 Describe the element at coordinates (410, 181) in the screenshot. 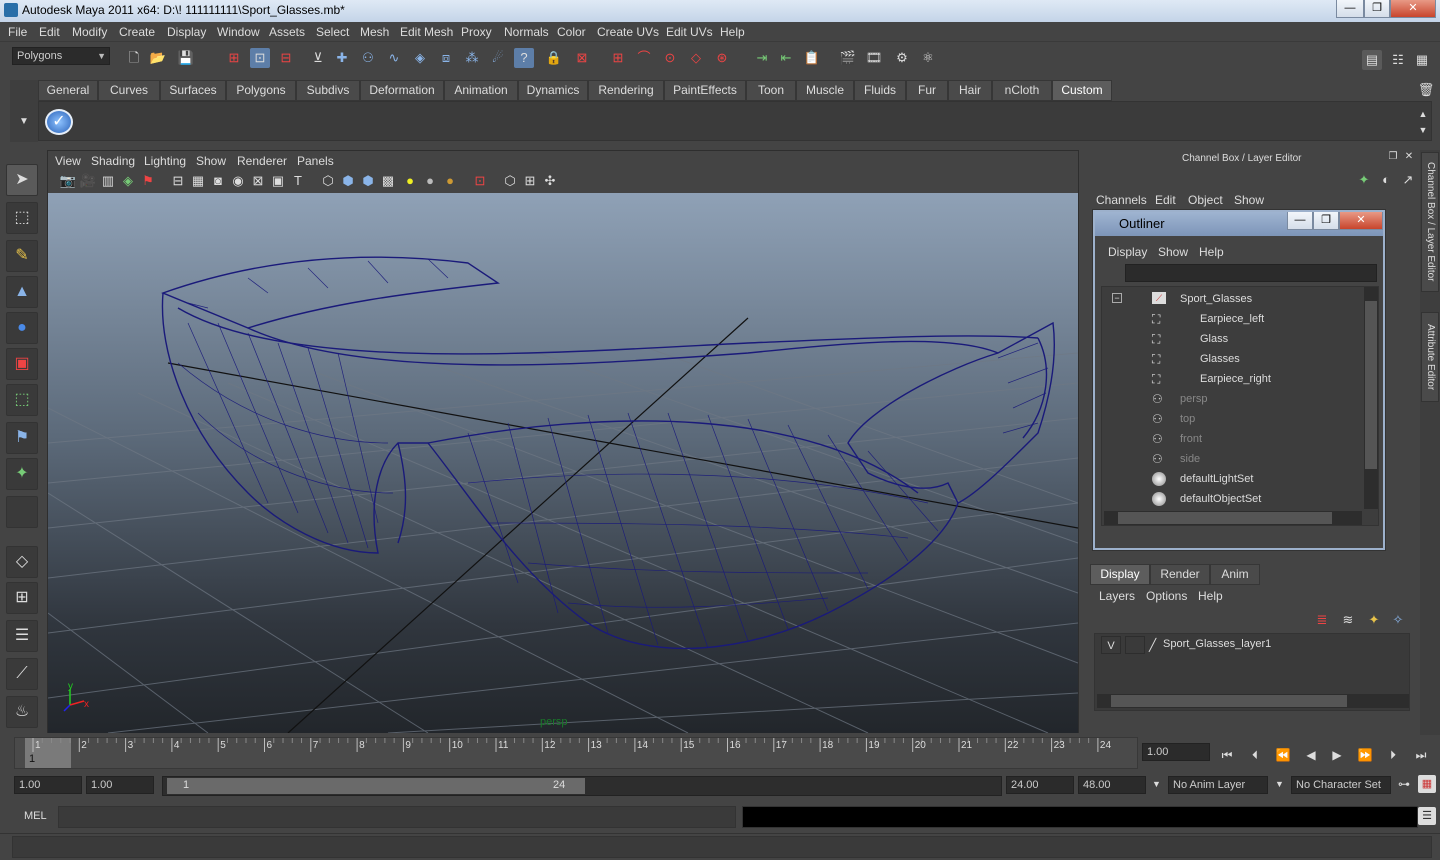

I see `default-lighting-icon: ●` at that location.